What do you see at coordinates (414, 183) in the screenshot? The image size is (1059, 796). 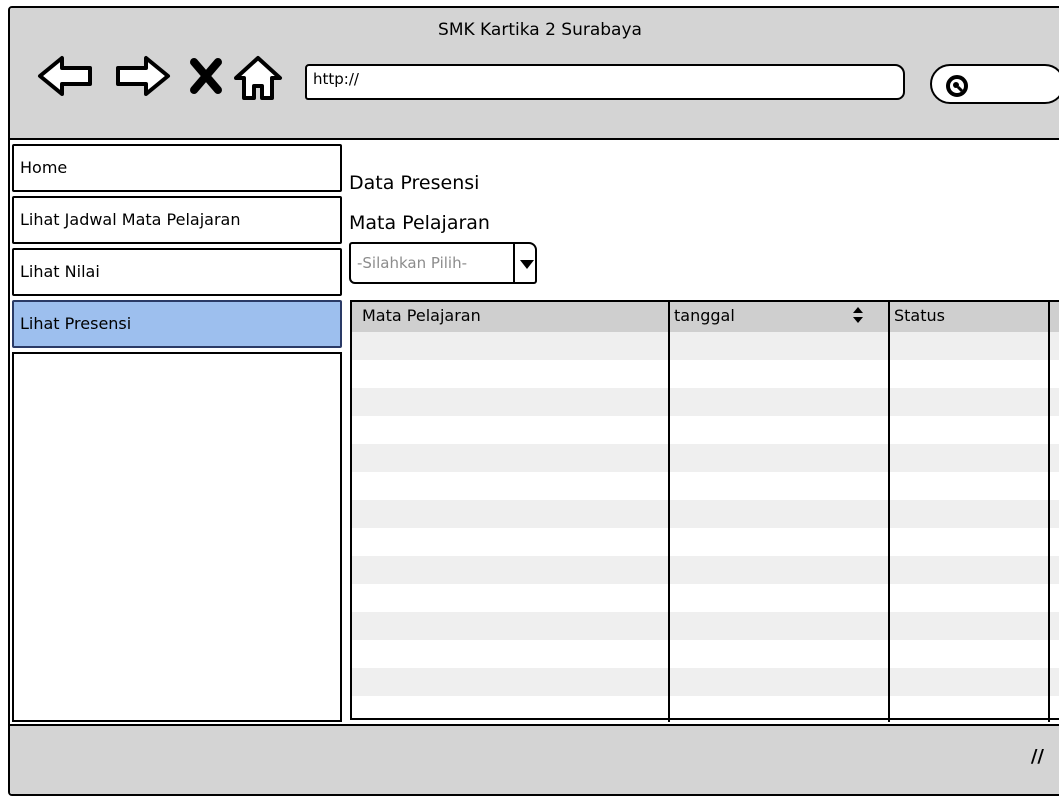 I see `page-title: Data Presensi` at bounding box center [414, 183].